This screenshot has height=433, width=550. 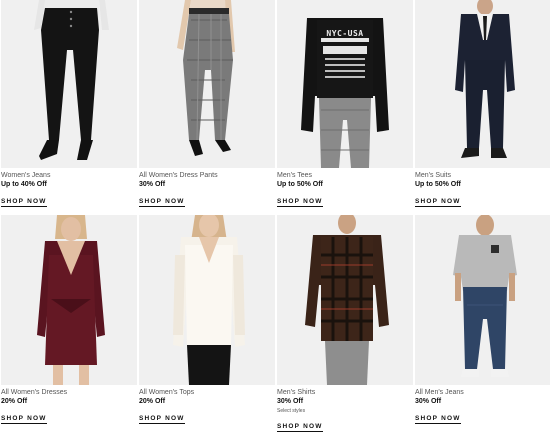 I want to click on sweater-graphic-text: NYC-USA, so click(x=345, y=33).